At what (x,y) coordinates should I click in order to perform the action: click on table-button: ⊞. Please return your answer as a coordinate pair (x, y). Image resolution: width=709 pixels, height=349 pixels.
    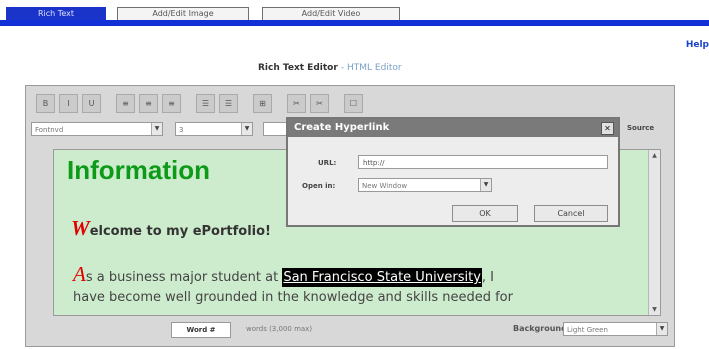
    Looking at the image, I should click on (262, 103).